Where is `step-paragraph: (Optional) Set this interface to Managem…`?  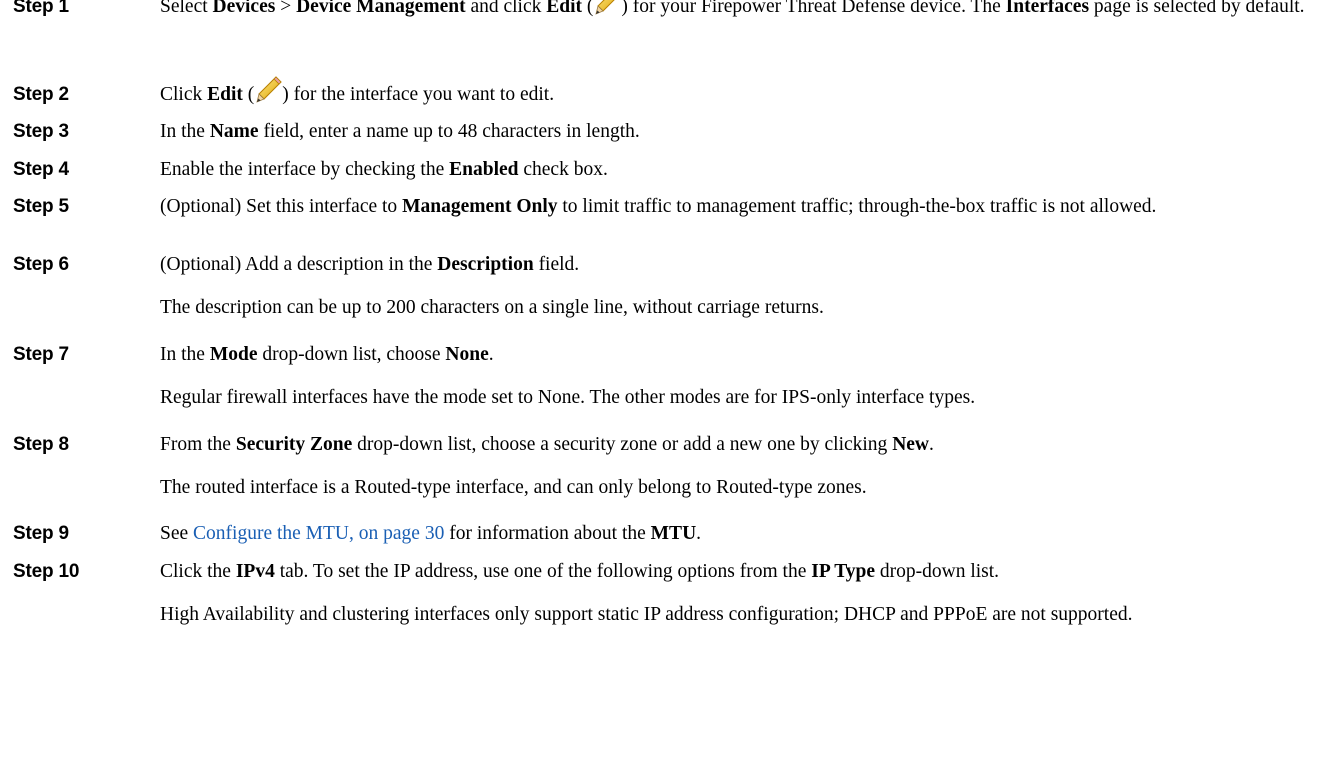
step-paragraph: (Optional) Set this interface to Managem… is located at coordinates (735, 206).